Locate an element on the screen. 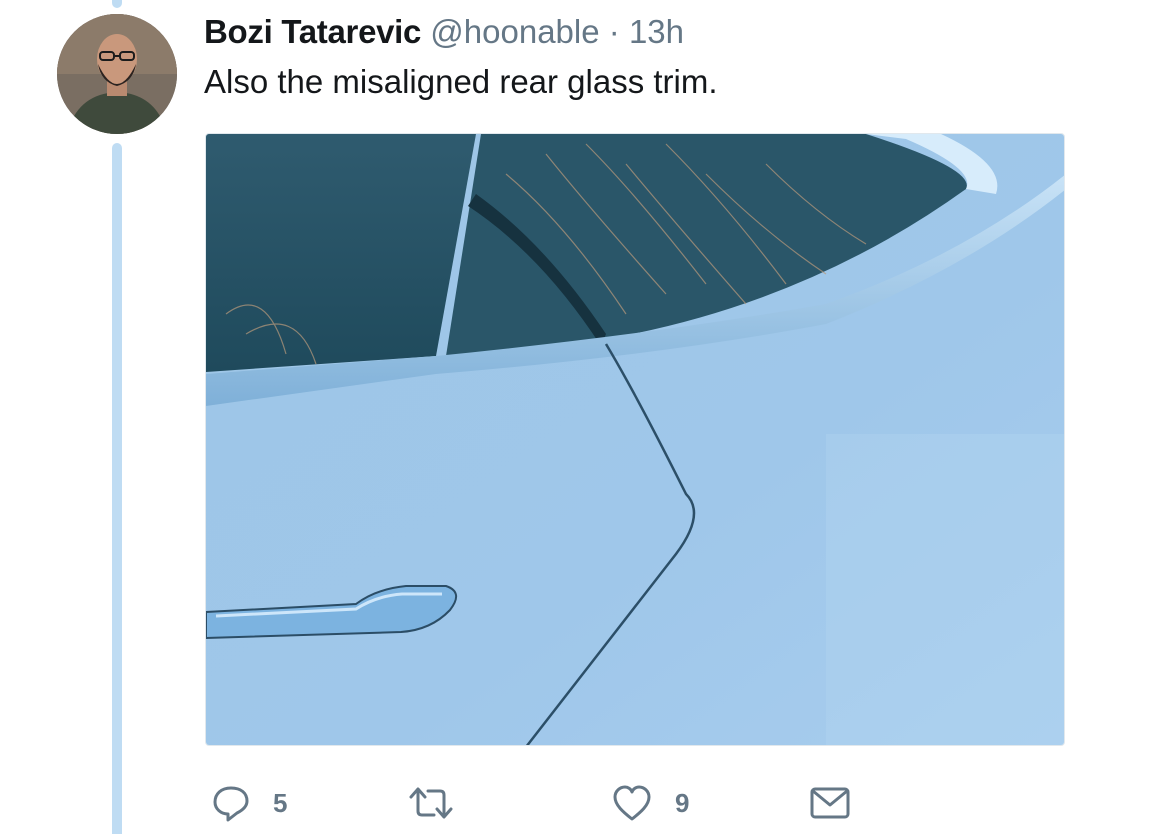  envelope-icon is located at coordinates (830, 803).